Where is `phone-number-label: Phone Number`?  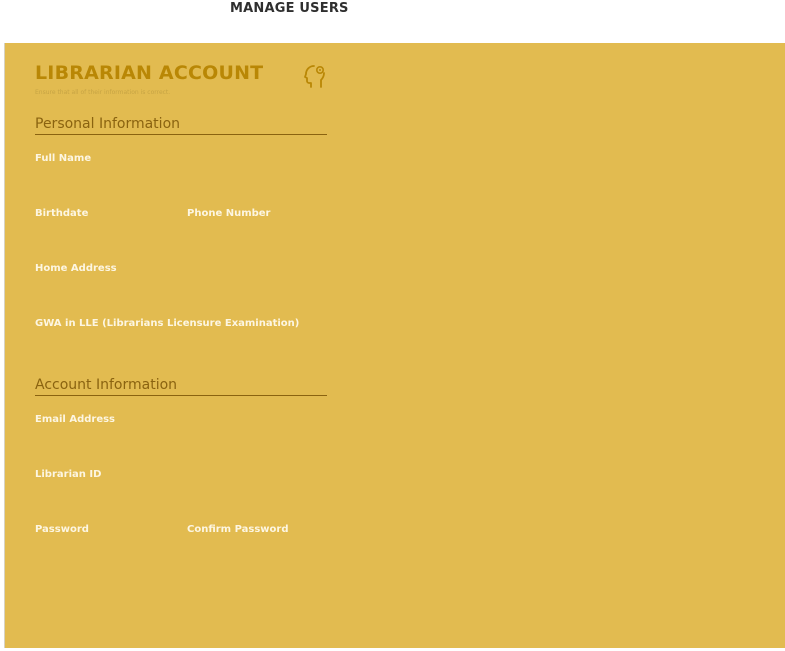
phone-number-label: Phone Number is located at coordinates (229, 213).